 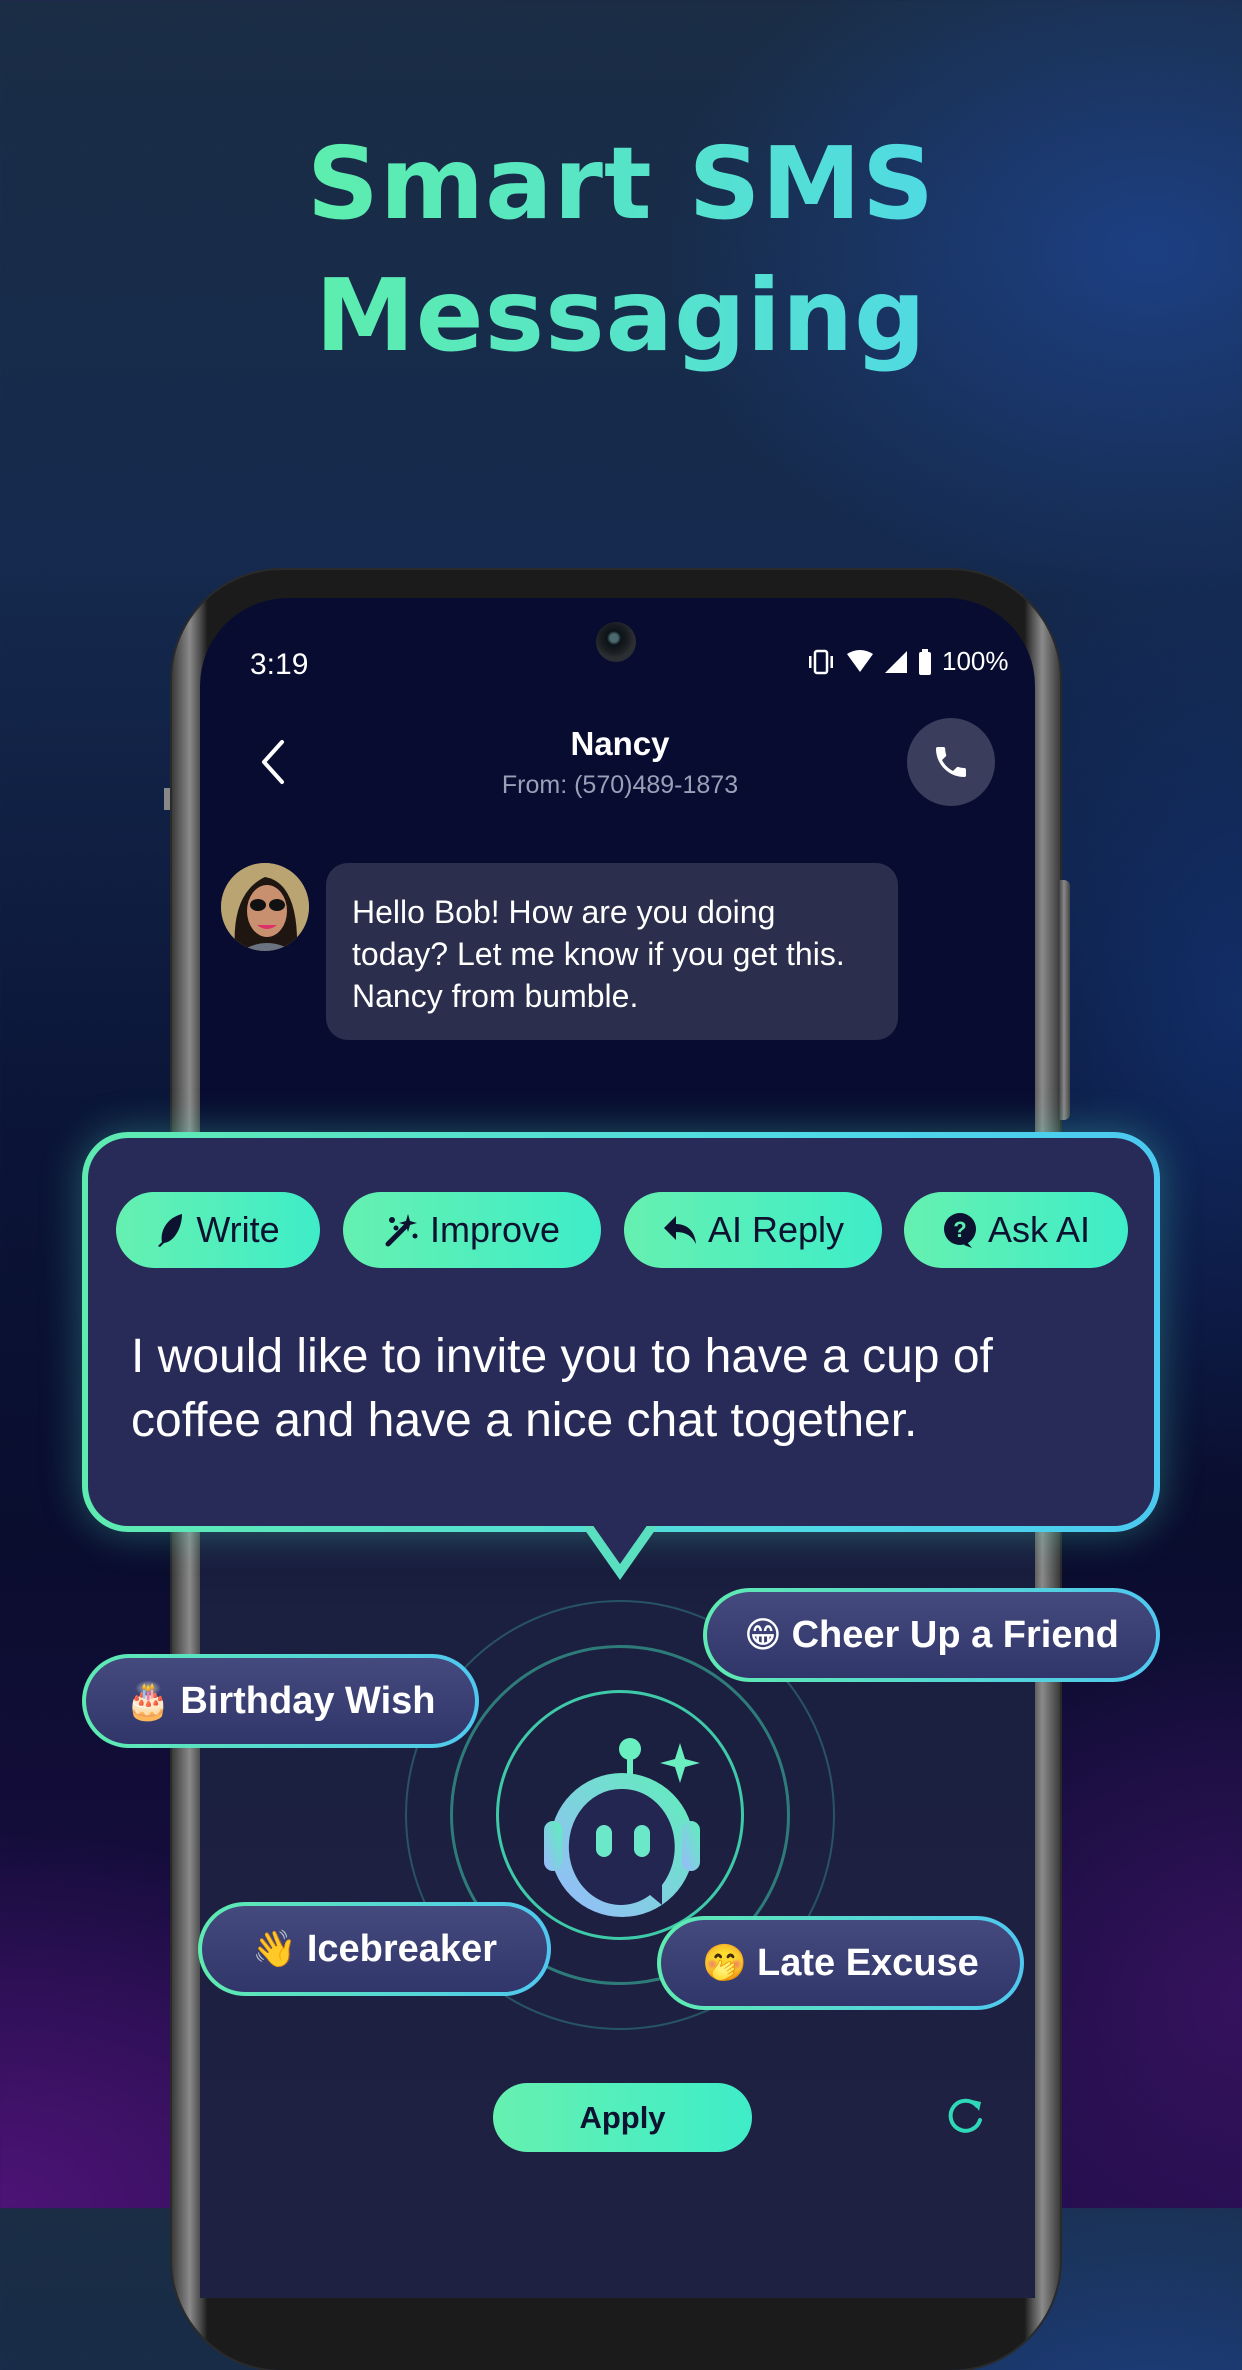 What do you see at coordinates (1039, 1229) in the screenshot?
I see `action-label: Ask AI` at bounding box center [1039, 1229].